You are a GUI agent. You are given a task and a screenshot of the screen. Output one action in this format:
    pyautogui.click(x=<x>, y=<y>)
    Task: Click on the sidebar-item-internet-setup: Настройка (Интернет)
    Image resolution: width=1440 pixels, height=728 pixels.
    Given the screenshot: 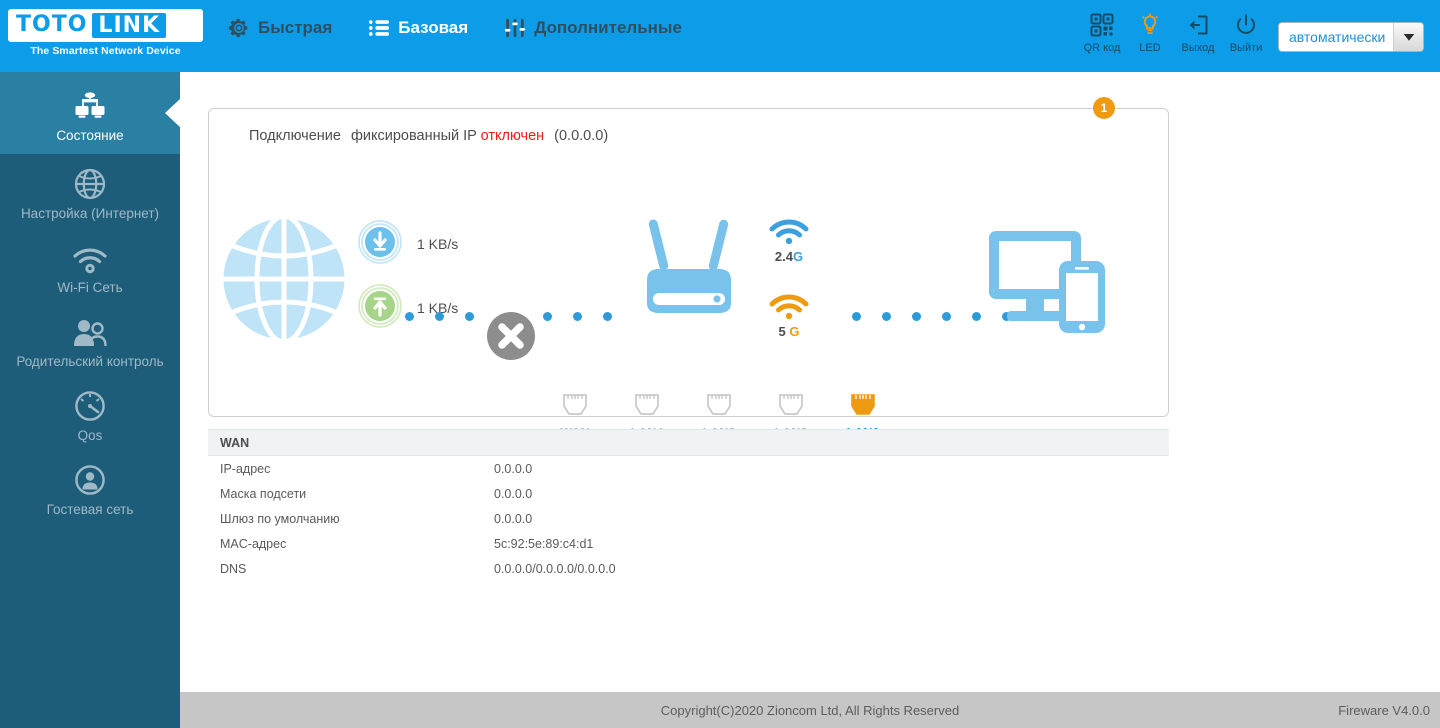 What is the action you would take?
    pyautogui.click(x=90, y=191)
    